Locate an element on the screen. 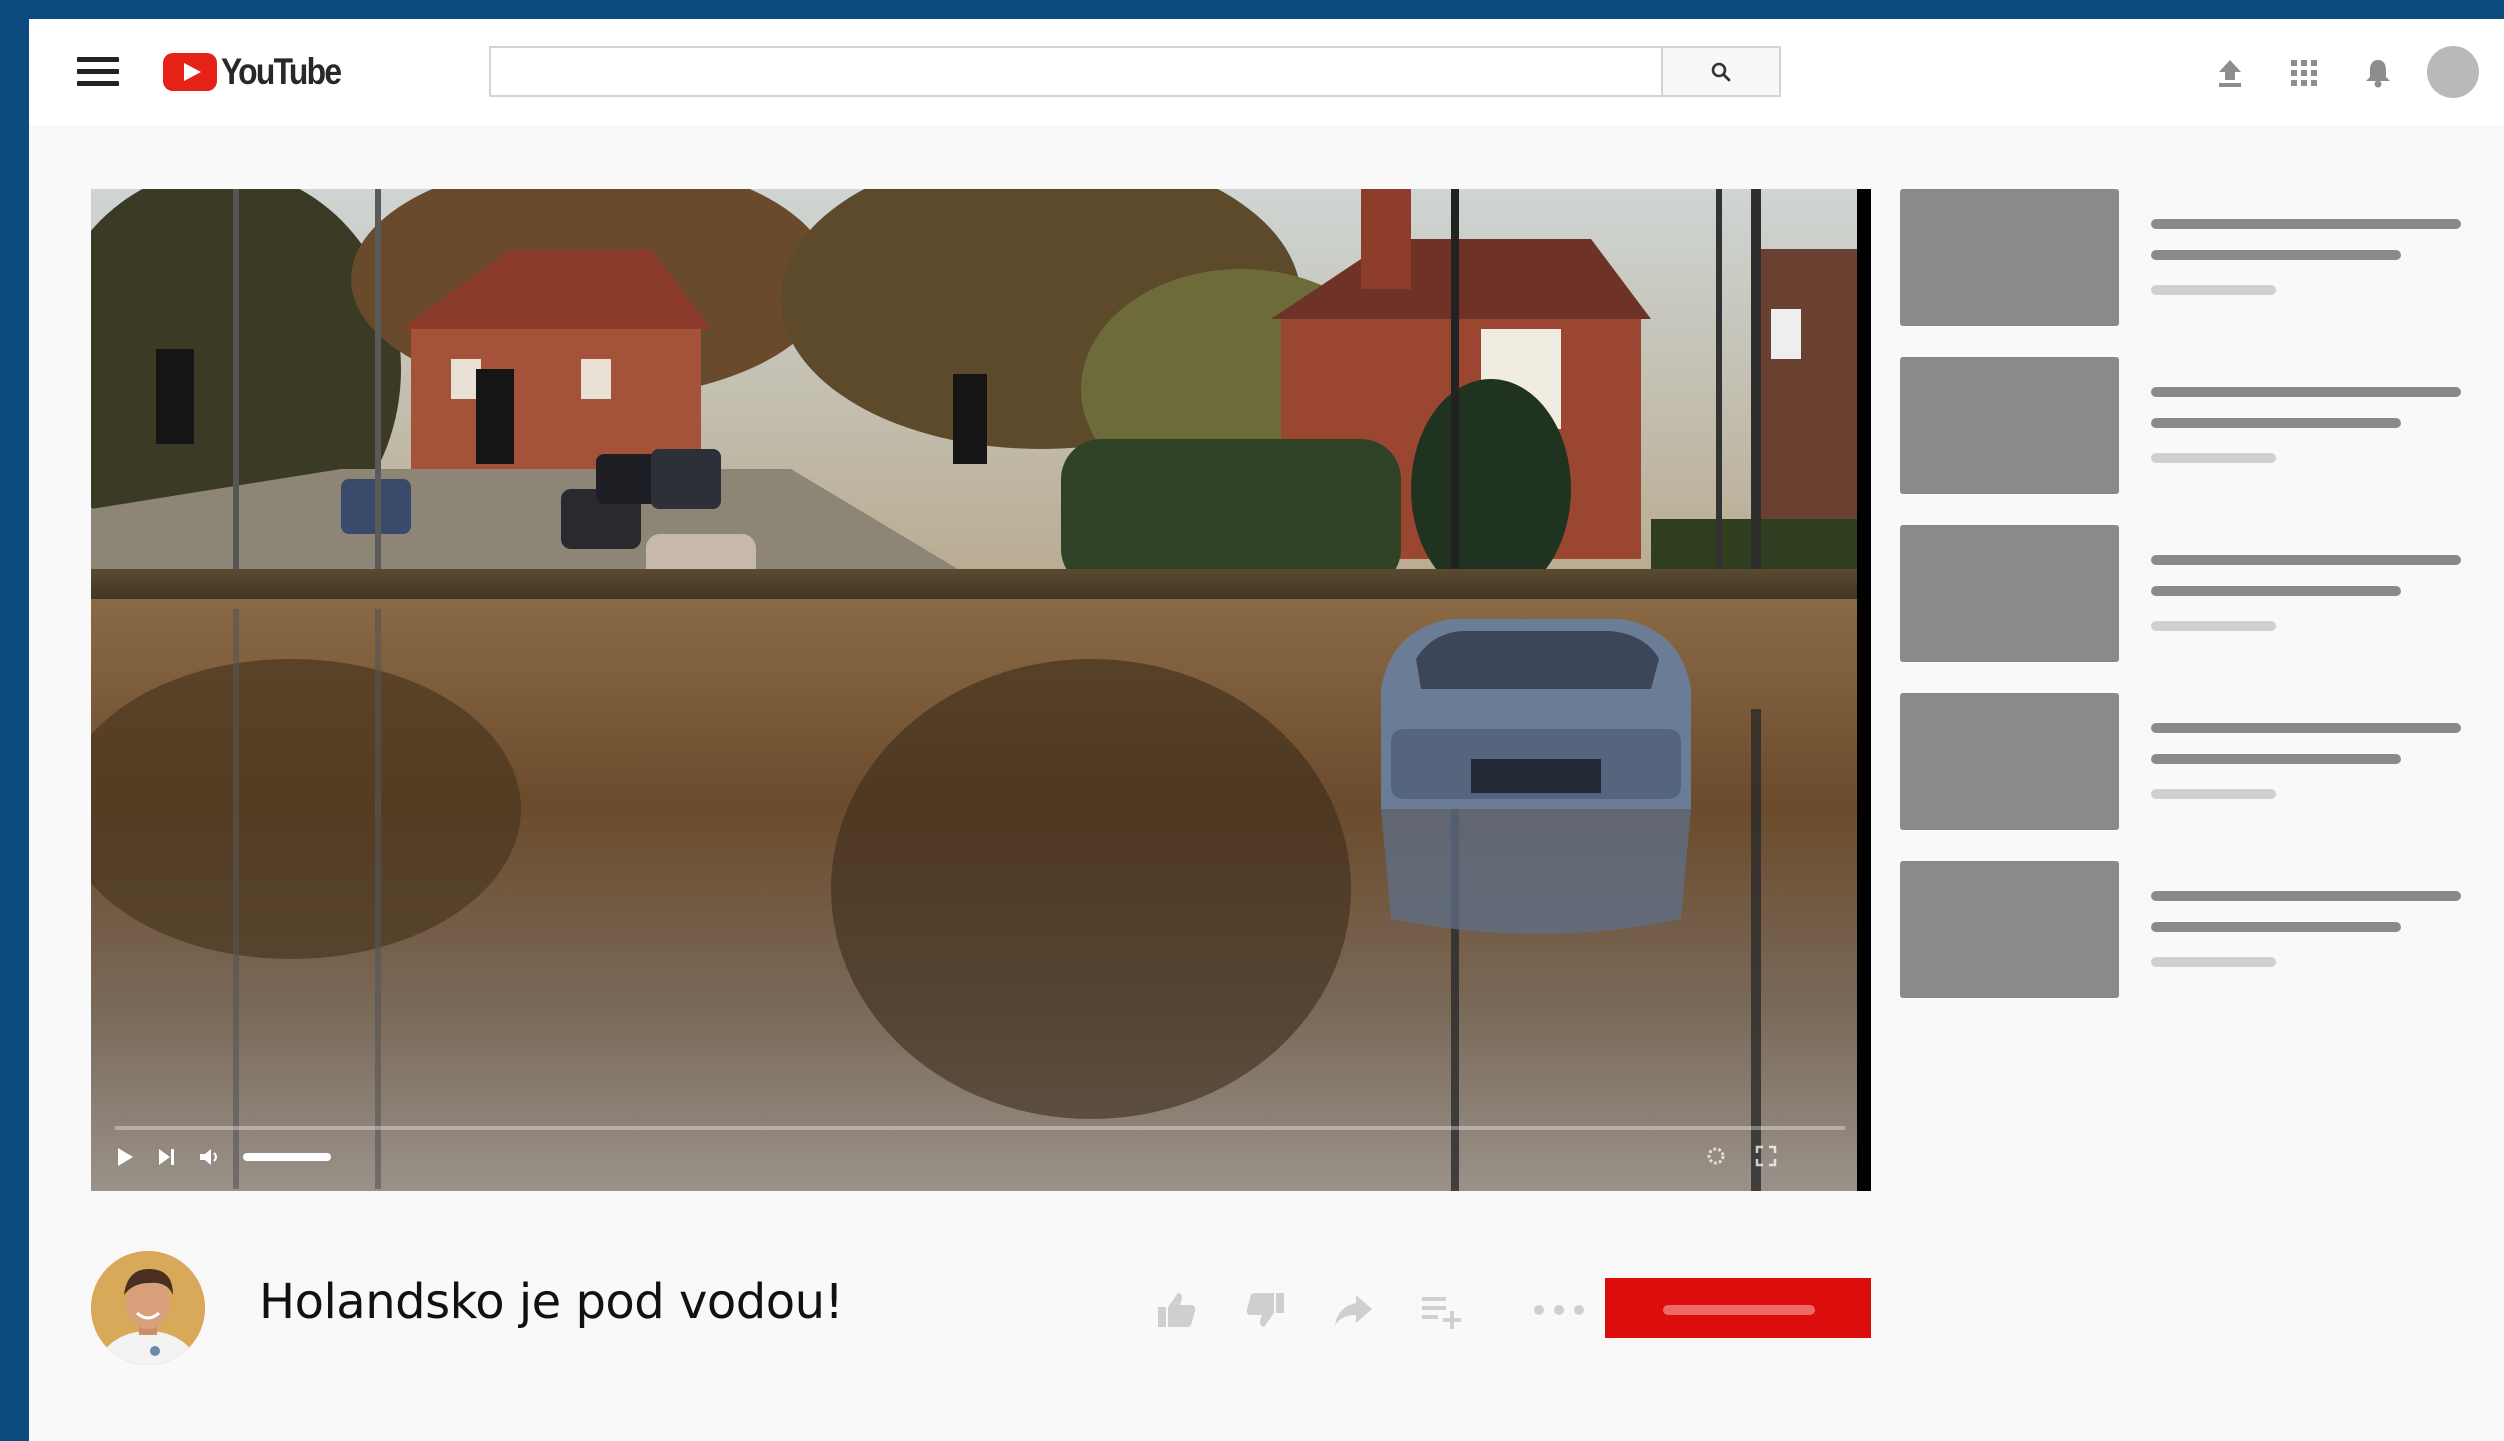  fullscreen-button is located at coordinates (1766, 1158).